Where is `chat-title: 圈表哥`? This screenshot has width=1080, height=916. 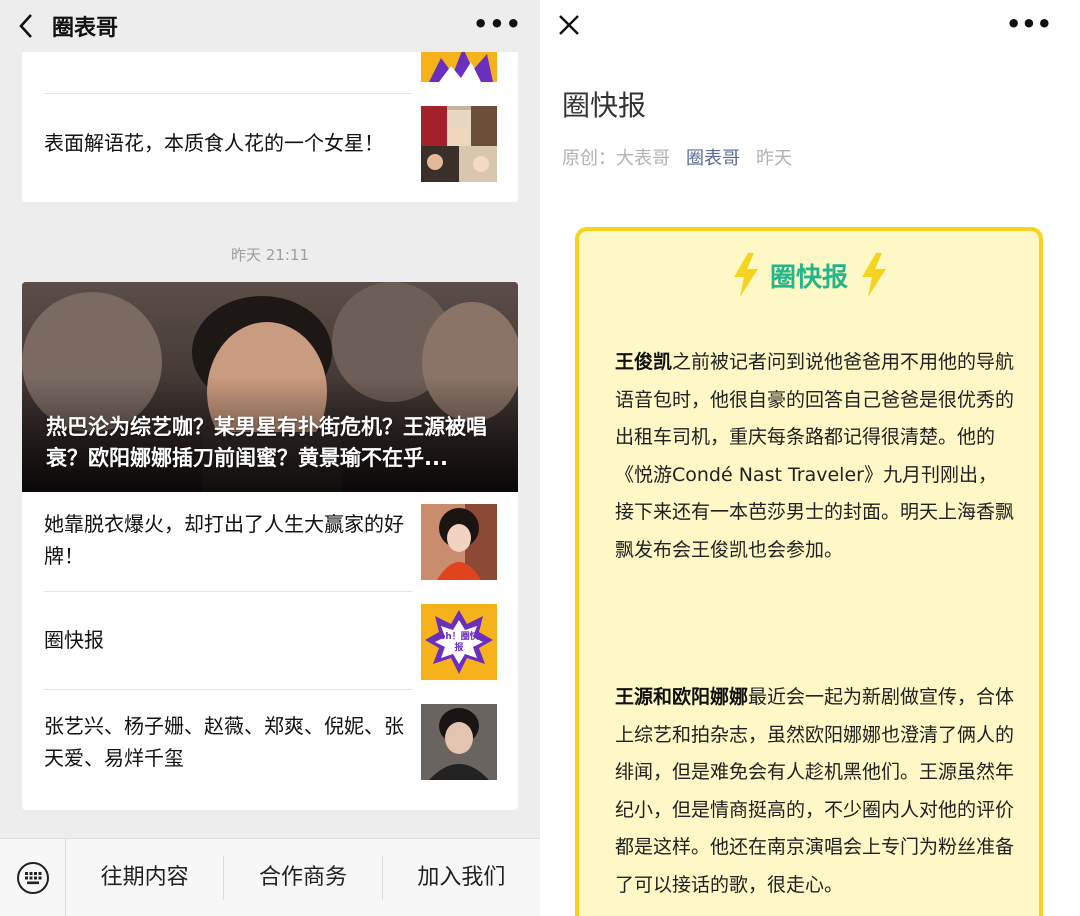
chat-title: 圈表哥 is located at coordinates (85, 28).